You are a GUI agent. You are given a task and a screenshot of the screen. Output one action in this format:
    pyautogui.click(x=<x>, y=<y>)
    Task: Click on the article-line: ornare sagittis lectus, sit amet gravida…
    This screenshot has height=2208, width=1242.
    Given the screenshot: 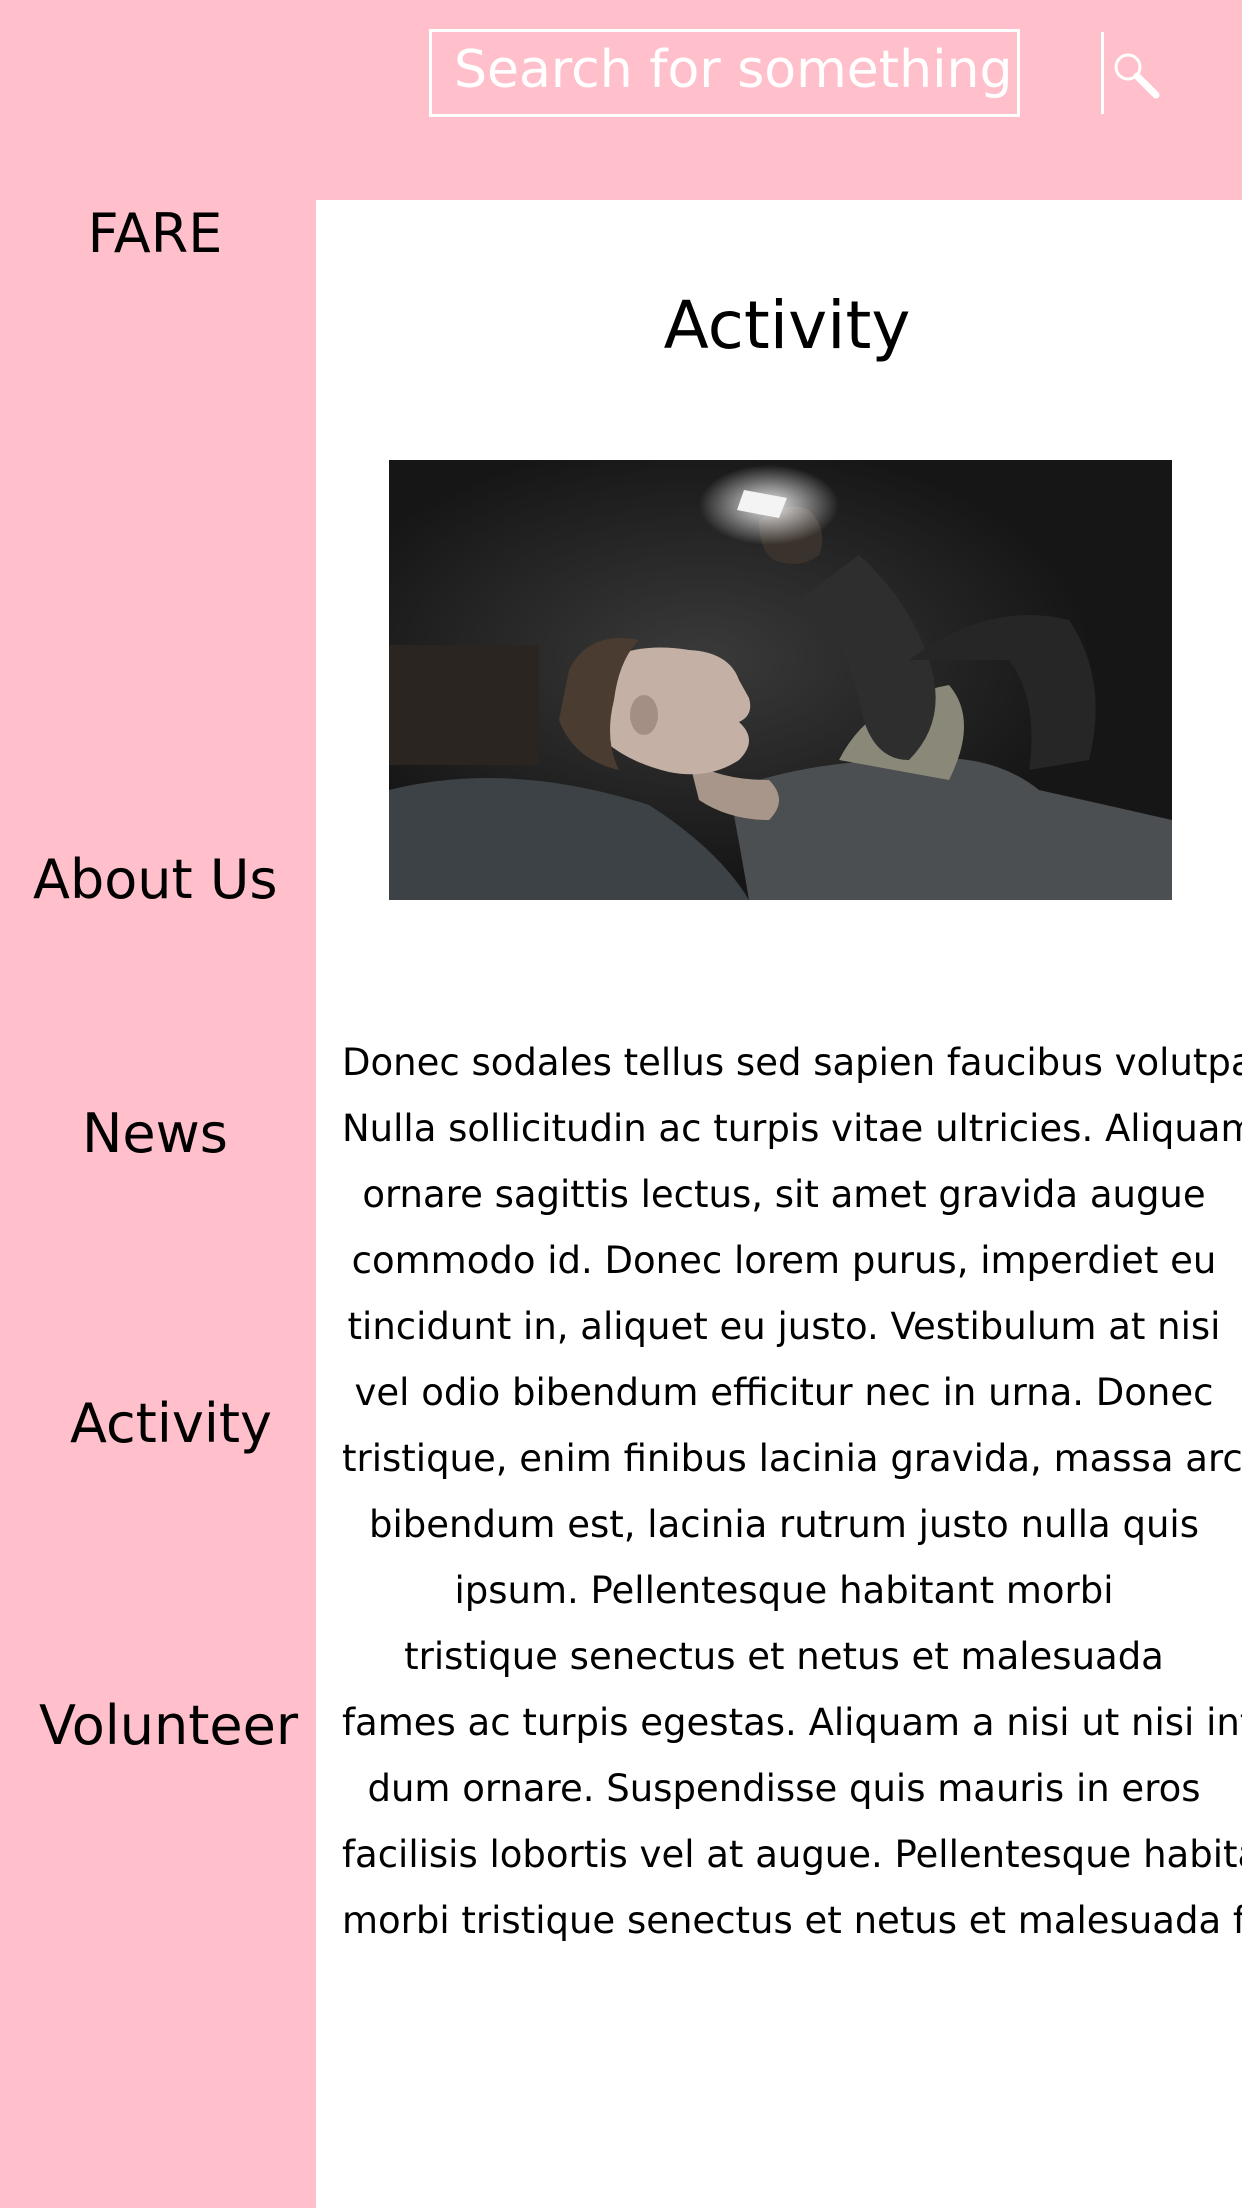 What is the action you would take?
    pyautogui.click(x=784, y=1194)
    